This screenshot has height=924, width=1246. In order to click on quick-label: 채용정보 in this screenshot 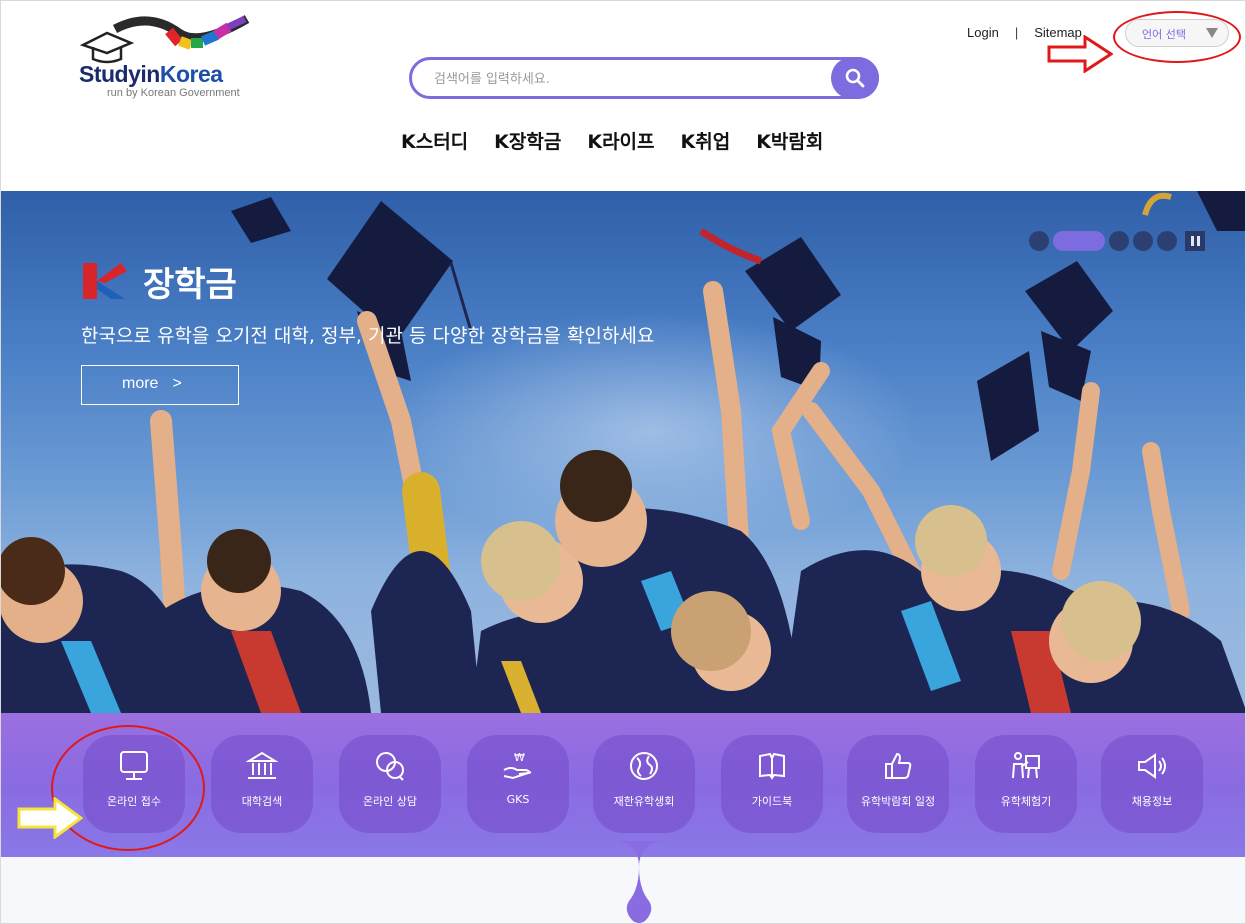, I will do `click(1152, 801)`.